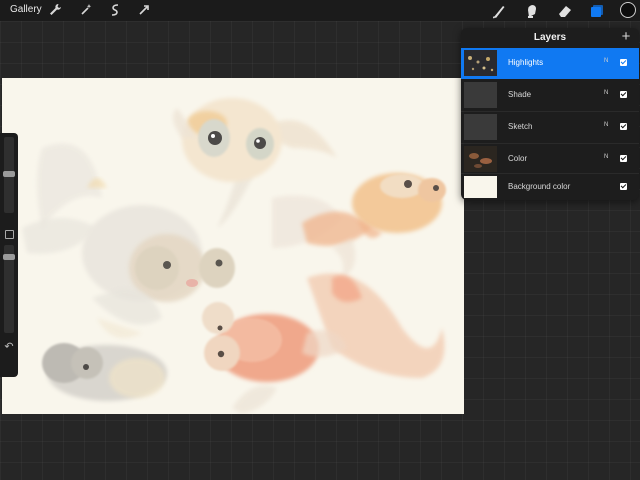 The image size is (640, 480). I want to click on layer-name: Shade, so click(520, 94).